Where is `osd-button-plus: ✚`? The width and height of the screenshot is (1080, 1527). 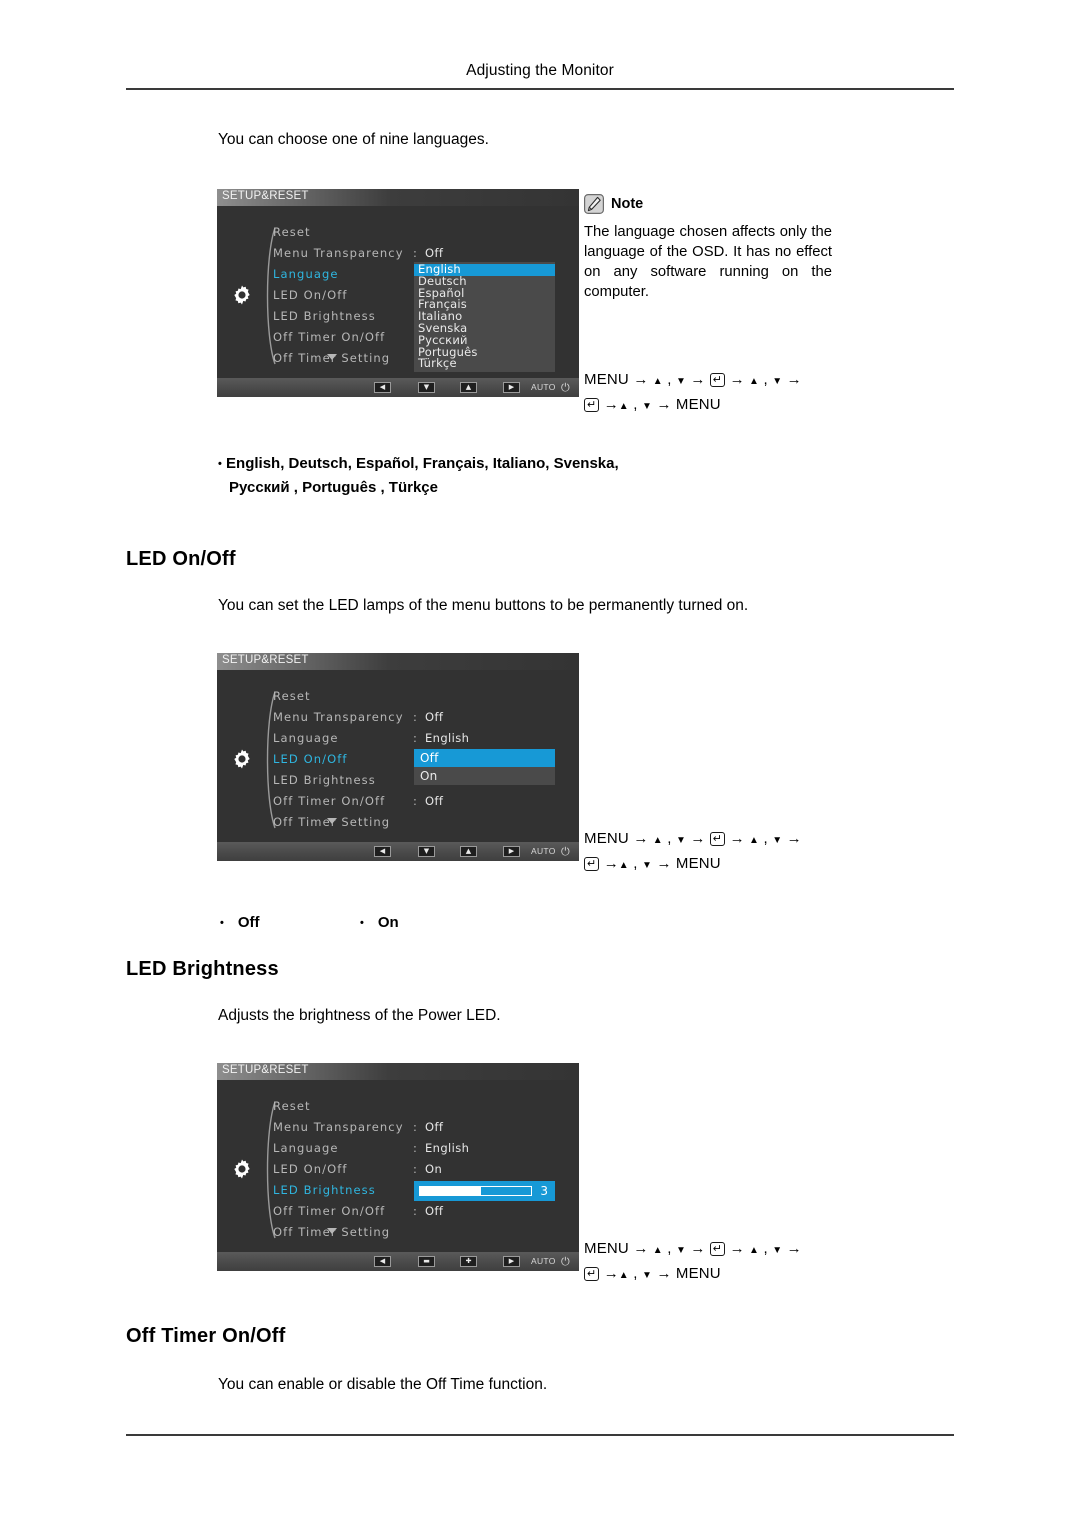
osd-button-plus: ✚ is located at coordinates (468, 1261).